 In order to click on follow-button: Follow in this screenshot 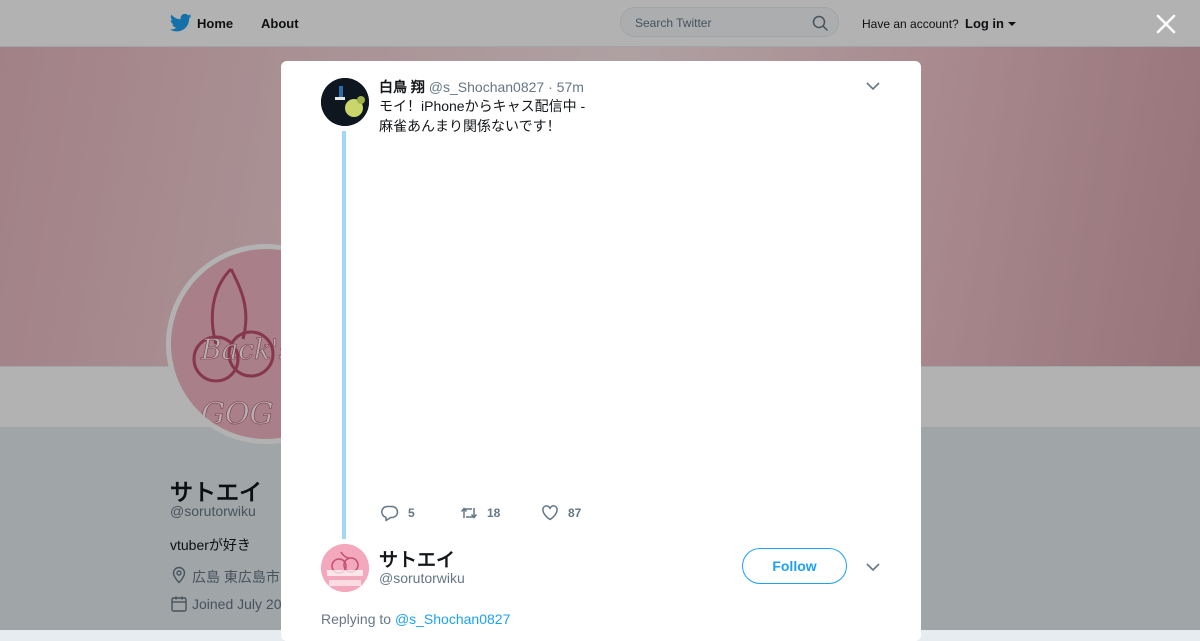, I will do `click(794, 566)`.